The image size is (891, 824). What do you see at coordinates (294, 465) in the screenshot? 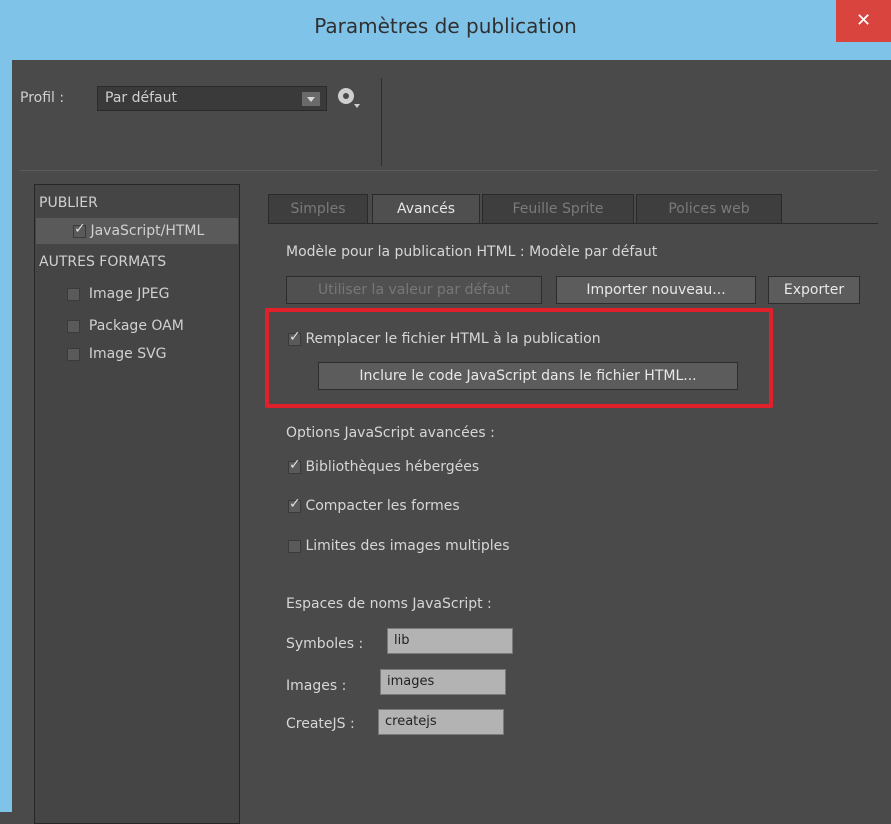
I see `hosted-libraries-checkbox` at bounding box center [294, 465].